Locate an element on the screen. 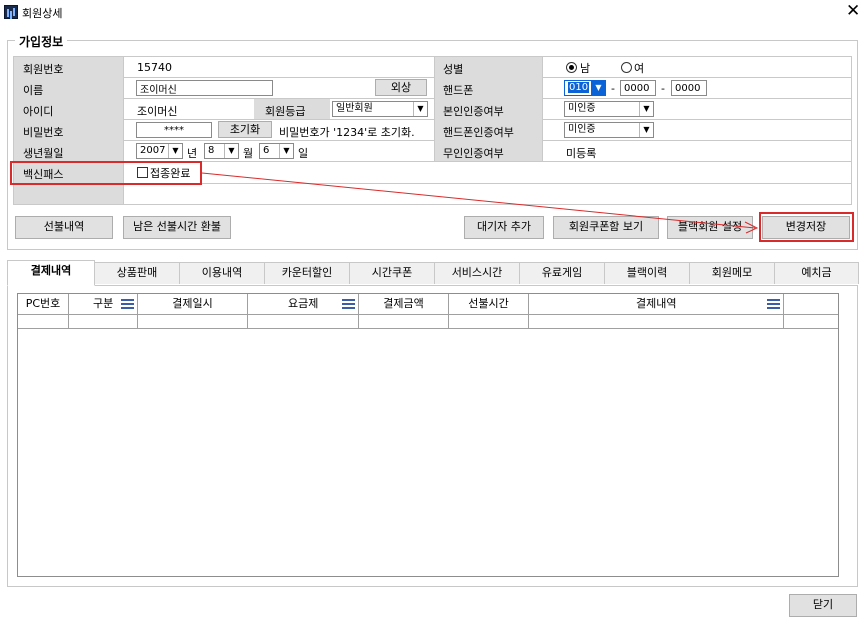  column-header-rate-plan: 요금제 is located at coordinates (303, 304).